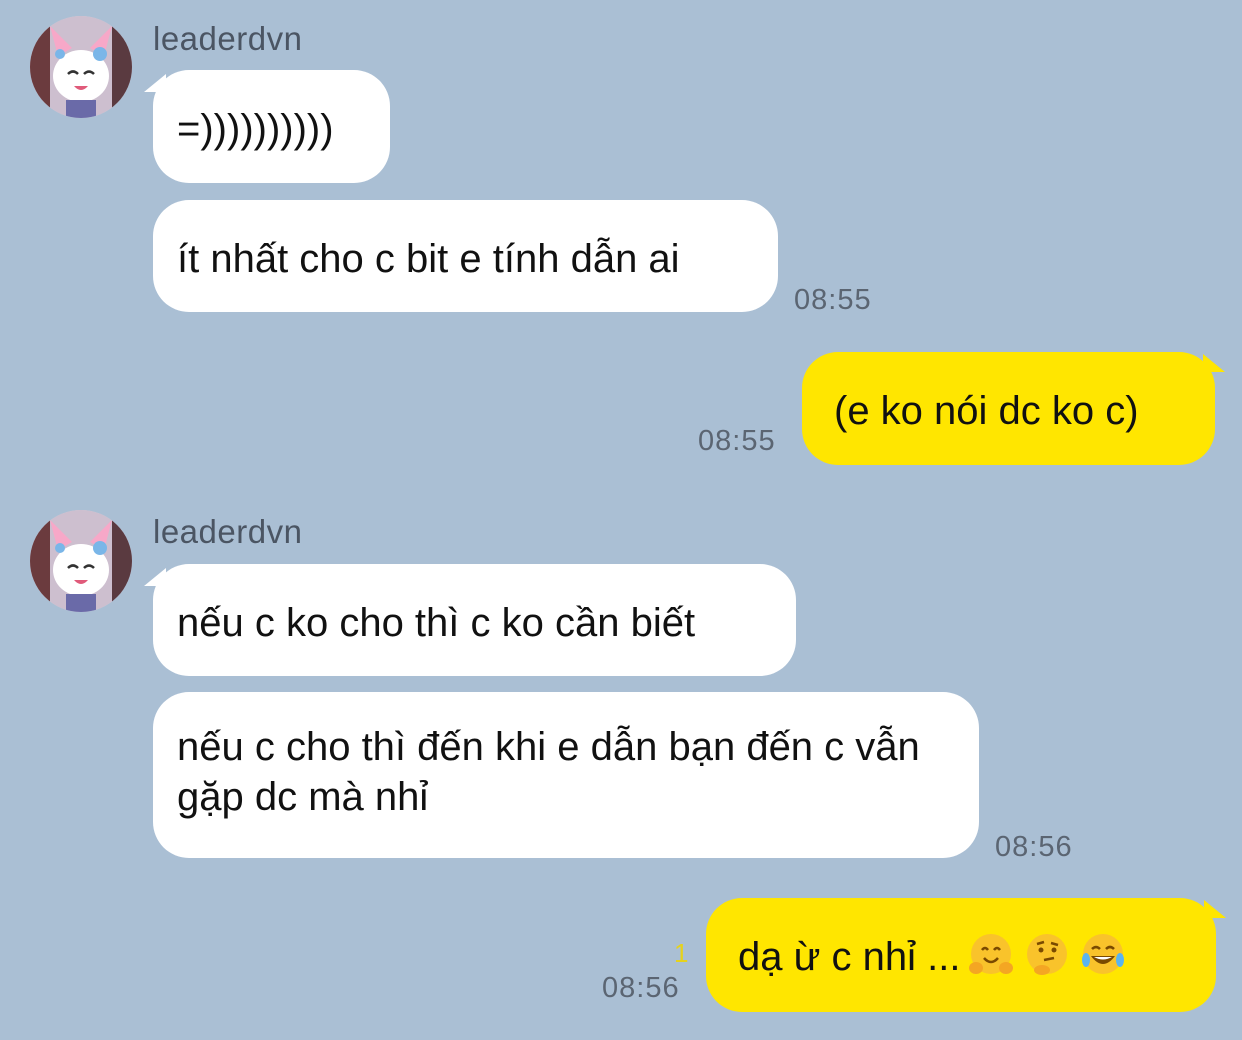  I want to click on thinking-face-emoji-icon, so click(1047, 955).